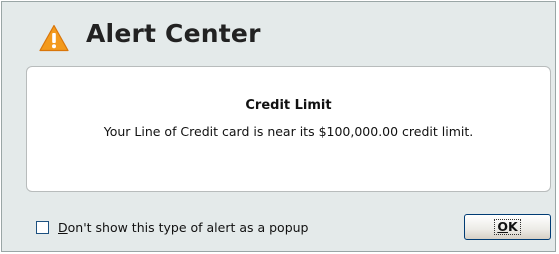 The image size is (559, 254). I want to click on dont-show-checkbox, so click(42, 227).